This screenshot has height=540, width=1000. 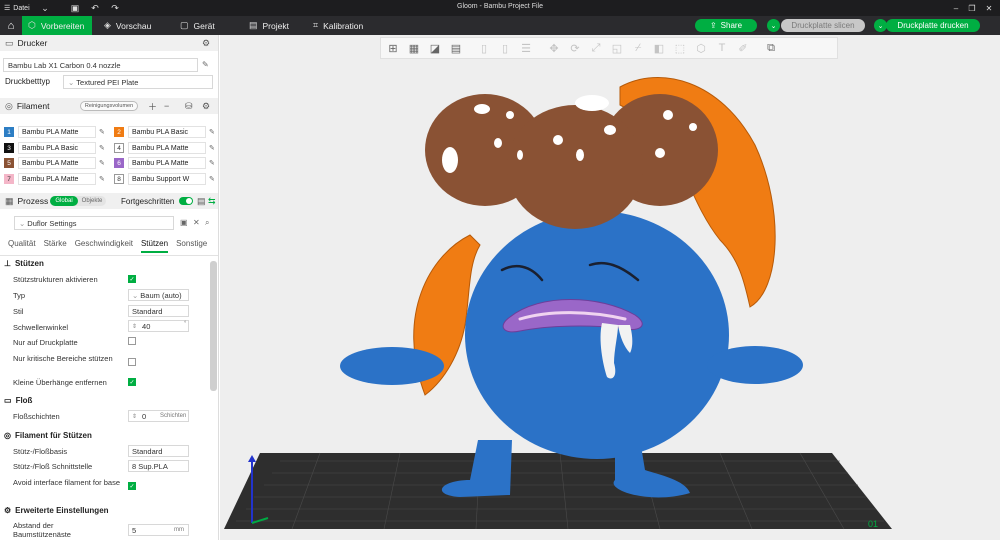 What do you see at coordinates (773, 25) in the screenshot?
I see `slice-dropdown-icon: ⌄` at bounding box center [773, 25].